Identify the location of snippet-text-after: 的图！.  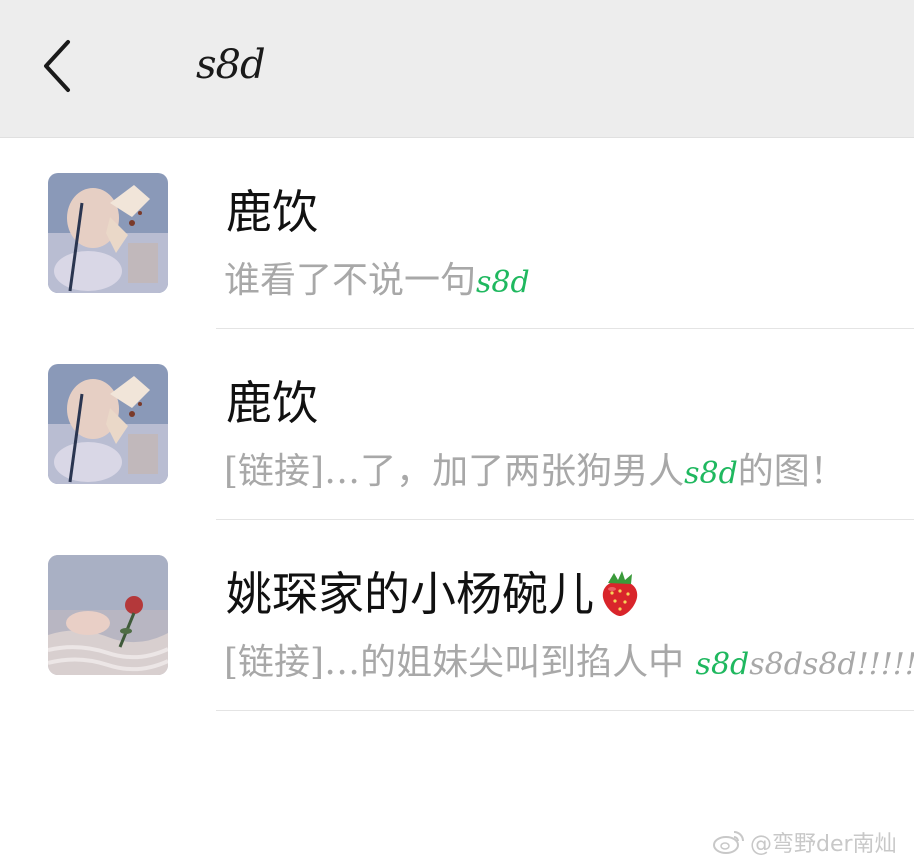
(791, 471).